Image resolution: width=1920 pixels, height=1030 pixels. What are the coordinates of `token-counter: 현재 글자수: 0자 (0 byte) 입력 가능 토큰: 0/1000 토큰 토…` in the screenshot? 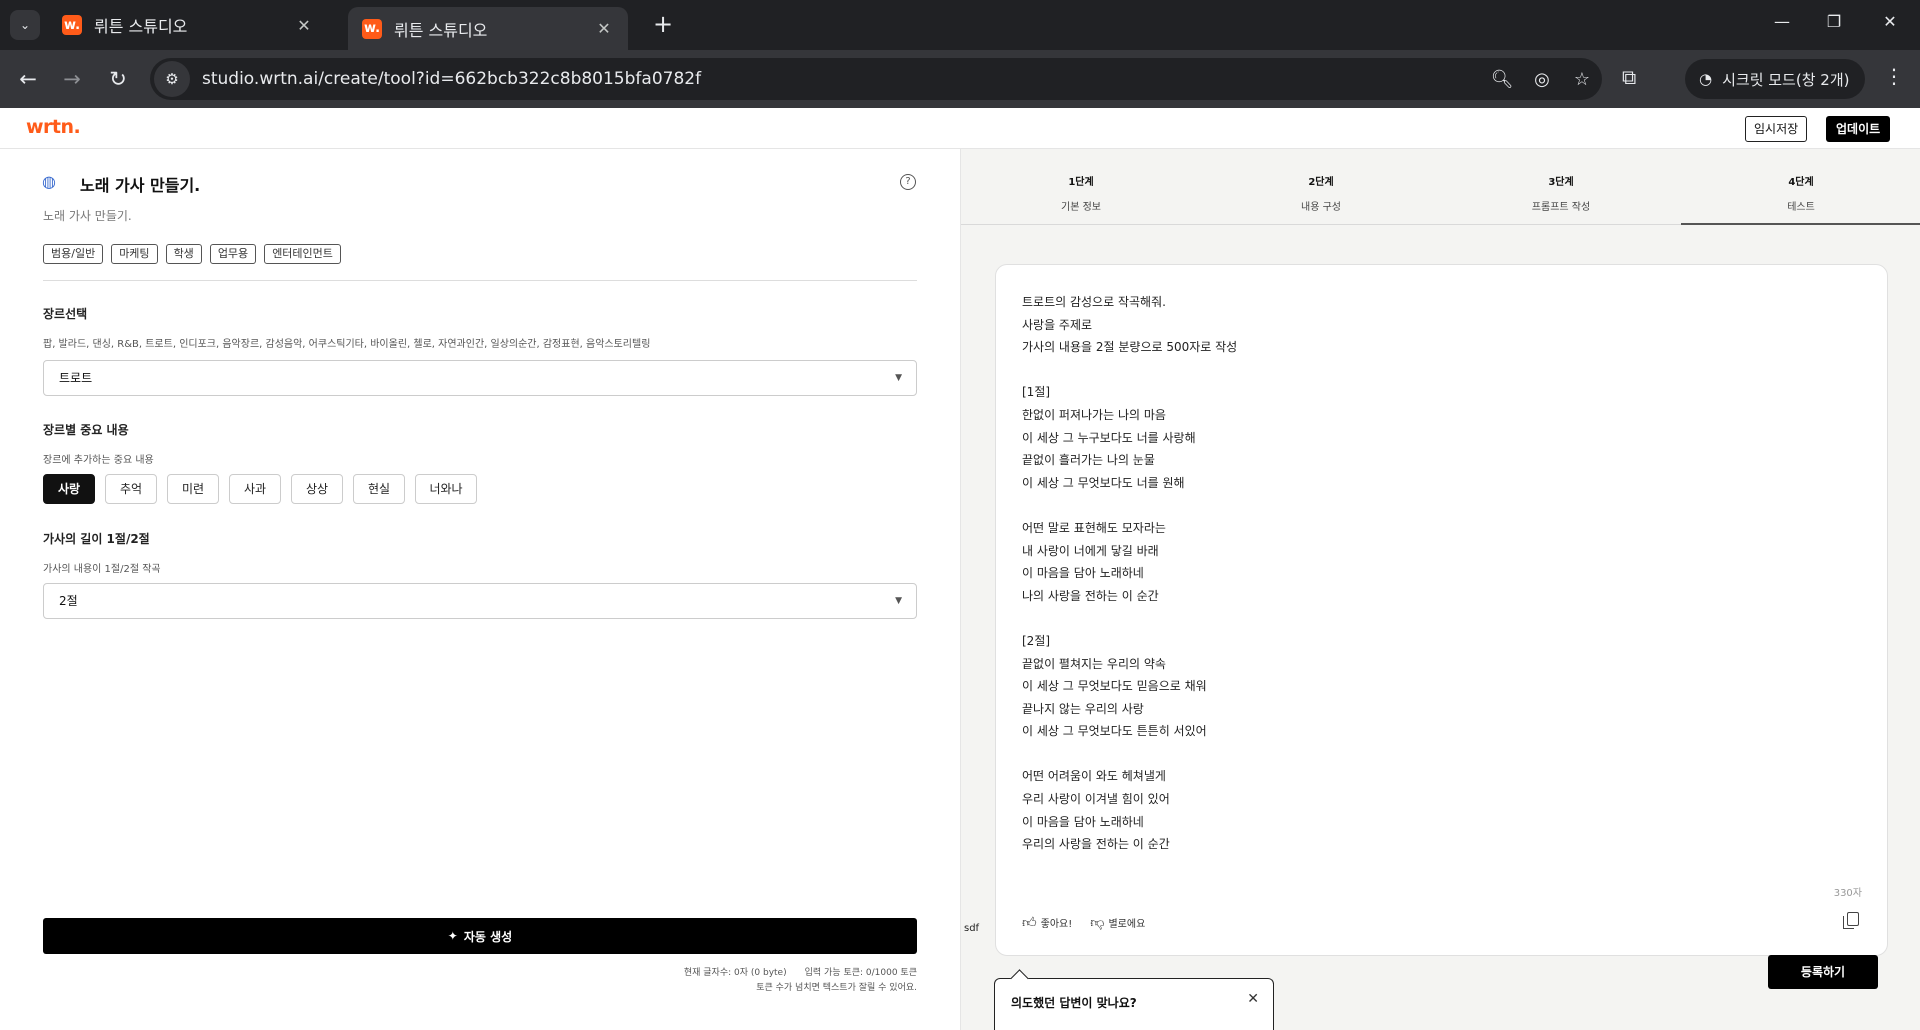 It's located at (800, 981).